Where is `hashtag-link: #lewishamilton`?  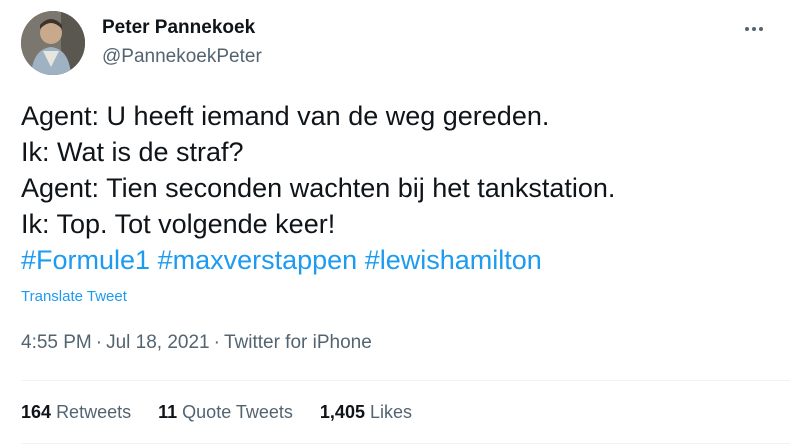
hashtag-link: #lewishamilton is located at coordinates (453, 260).